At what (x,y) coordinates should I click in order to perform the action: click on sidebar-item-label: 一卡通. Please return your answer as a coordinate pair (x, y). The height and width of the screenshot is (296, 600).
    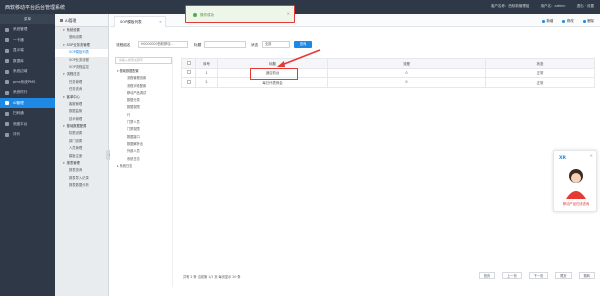
    Looking at the image, I should click on (18, 39).